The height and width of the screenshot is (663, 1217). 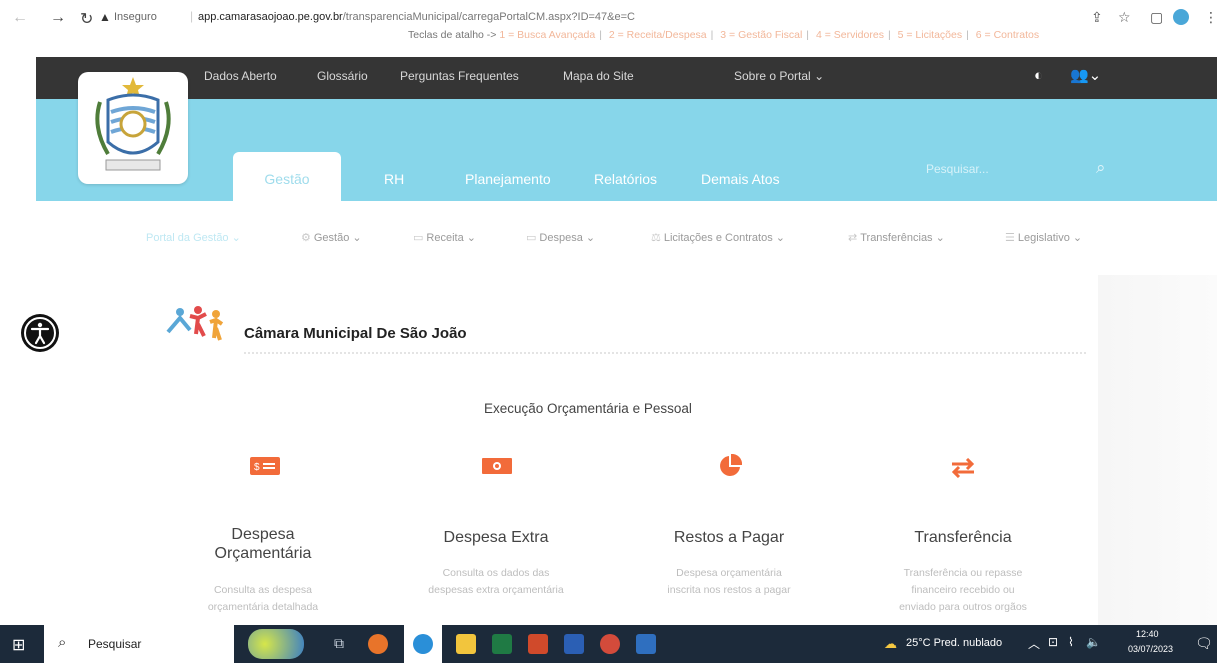 I want to click on feature-desc-line: inscrita nos restos a pagar, so click(x=729, y=590).